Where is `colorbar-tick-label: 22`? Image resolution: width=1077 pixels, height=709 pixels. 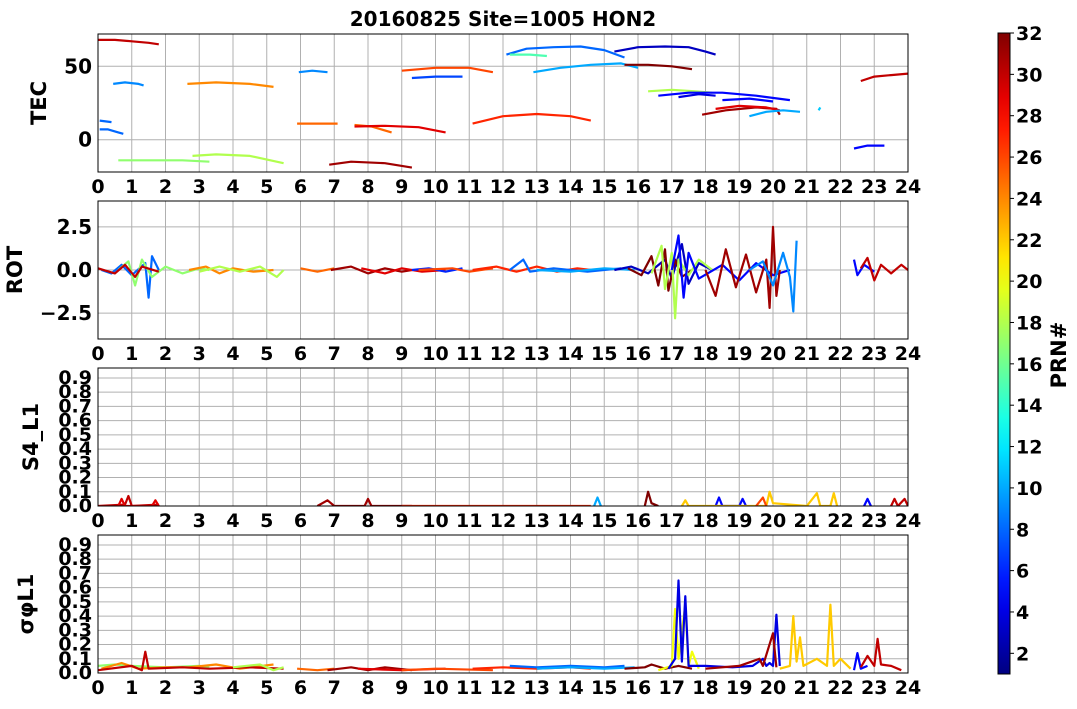 colorbar-tick-label: 22 is located at coordinates (1029, 241).